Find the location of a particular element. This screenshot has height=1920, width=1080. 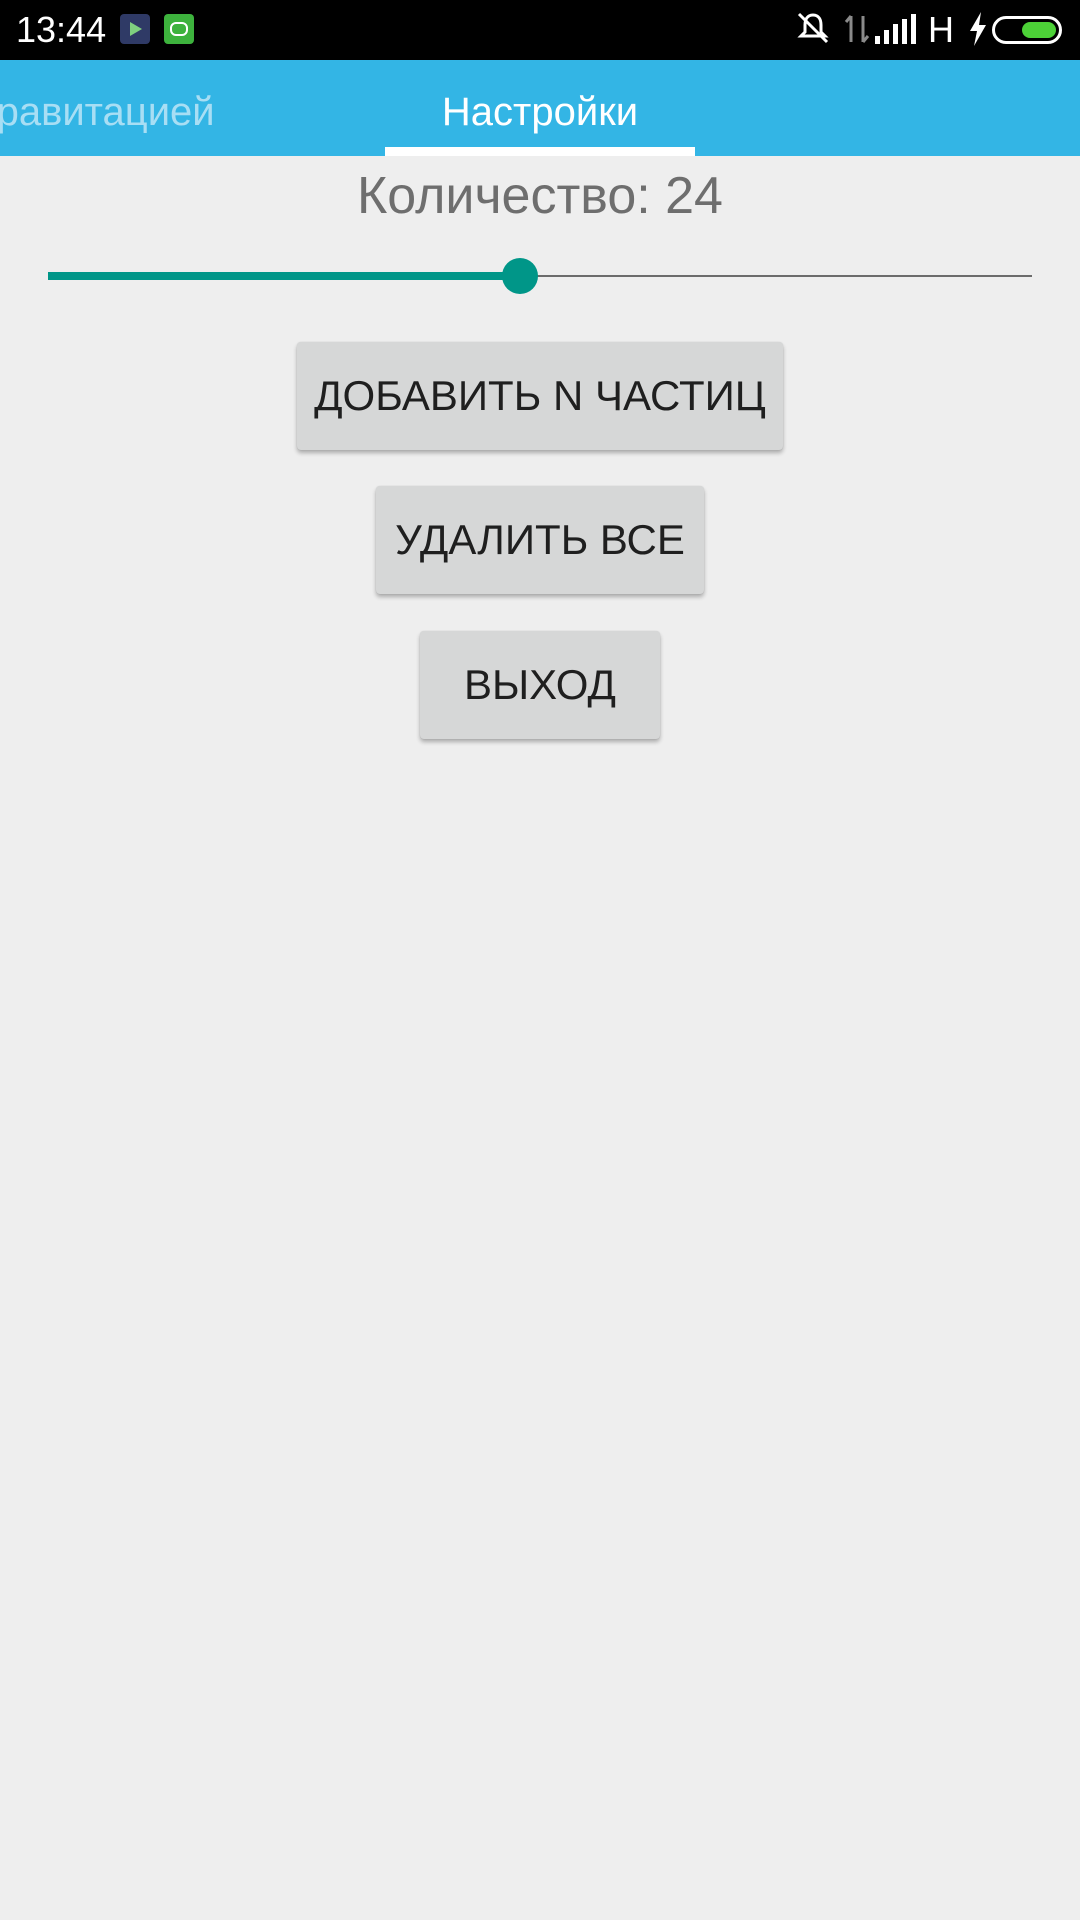

slider-fill is located at coordinates (284, 276).